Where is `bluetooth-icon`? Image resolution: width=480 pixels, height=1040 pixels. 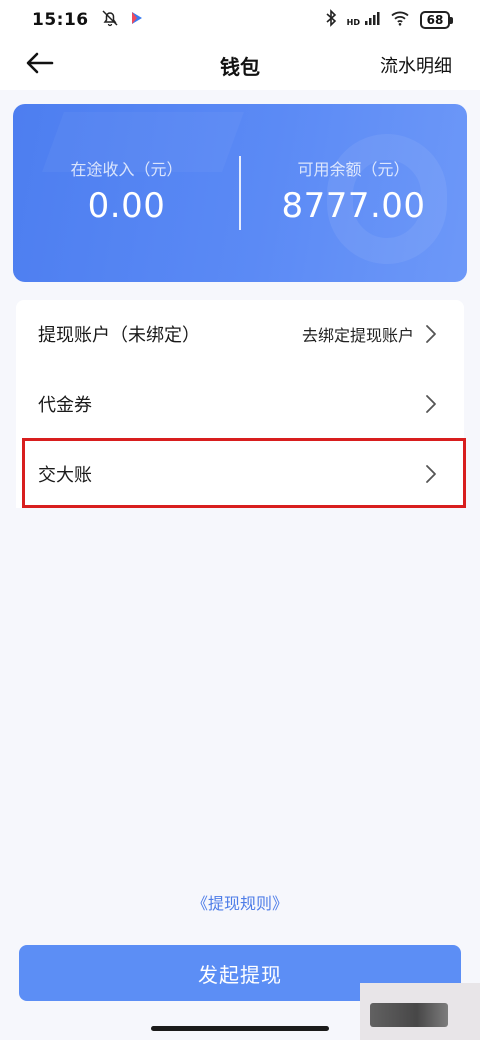 bluetooth-icon is located at coordinates (331, 20).